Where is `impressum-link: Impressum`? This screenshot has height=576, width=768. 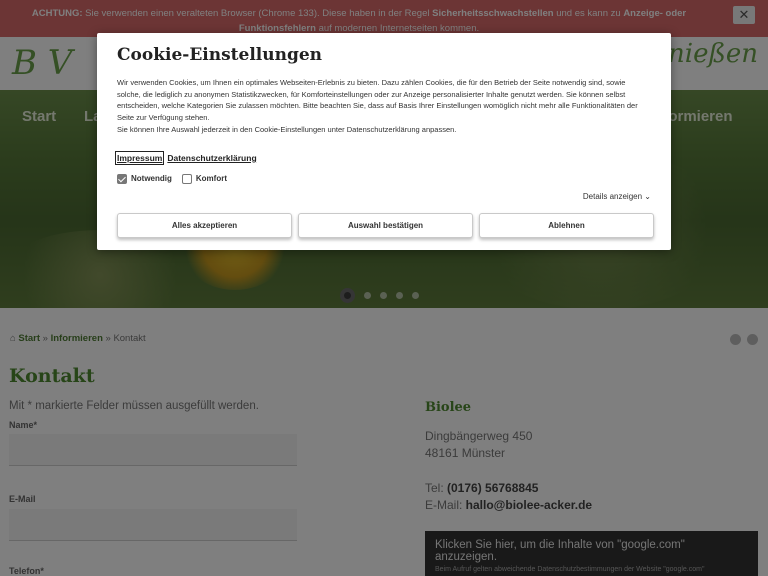 impressum-link: Impressum is located at coordinates (139, 157).